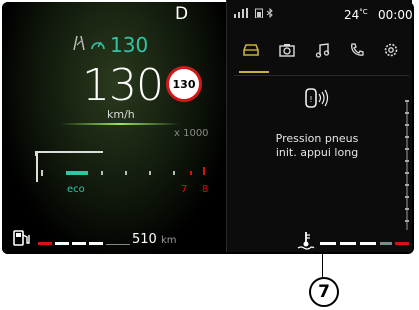 This screenshot has width=419, height=310. Describe the element at coordinates (184, 189) in the screenshot. I see `rpm-mark-7: 7` at that location.